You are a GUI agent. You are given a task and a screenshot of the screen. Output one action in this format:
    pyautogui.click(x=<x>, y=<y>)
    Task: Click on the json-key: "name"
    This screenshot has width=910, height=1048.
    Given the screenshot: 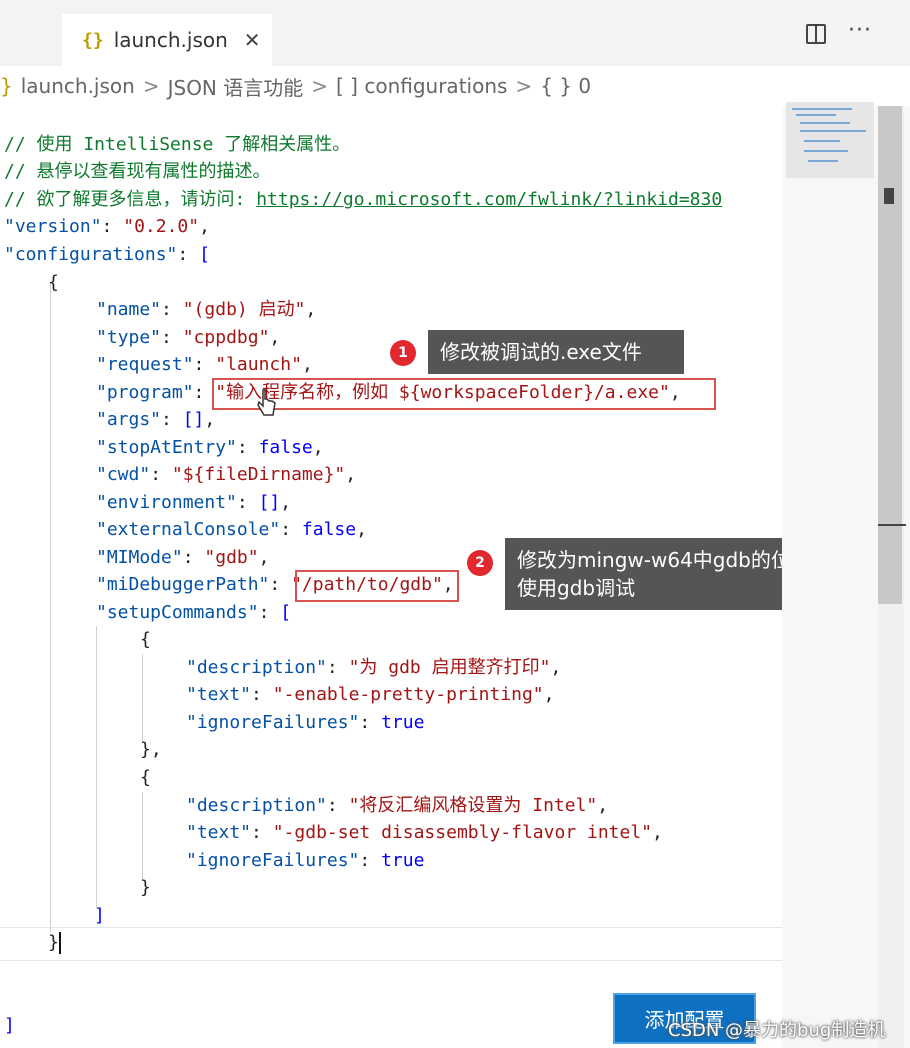 What is the action you would take?
    pyautogui.click(x=129, y=309)
    